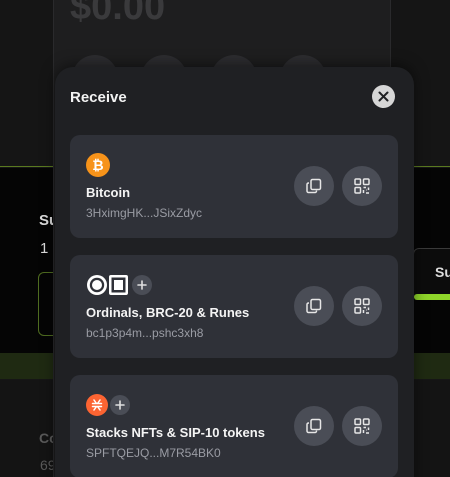 The height and width of the screenshot is (477, 450). Describe the element at coordinates (175, 432) in the screenshot. I see `account-name: Stacks NFTs & SIP-10 tokens` at that location.